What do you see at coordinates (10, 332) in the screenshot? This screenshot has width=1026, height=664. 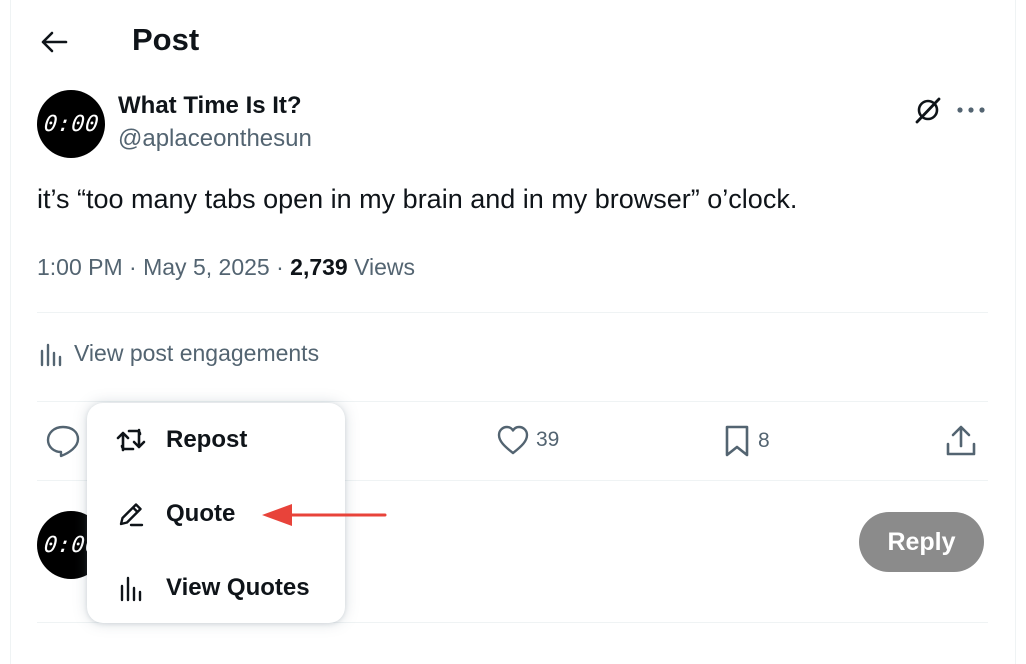 I see `frame-border-left` at bounding box center [10, 332].